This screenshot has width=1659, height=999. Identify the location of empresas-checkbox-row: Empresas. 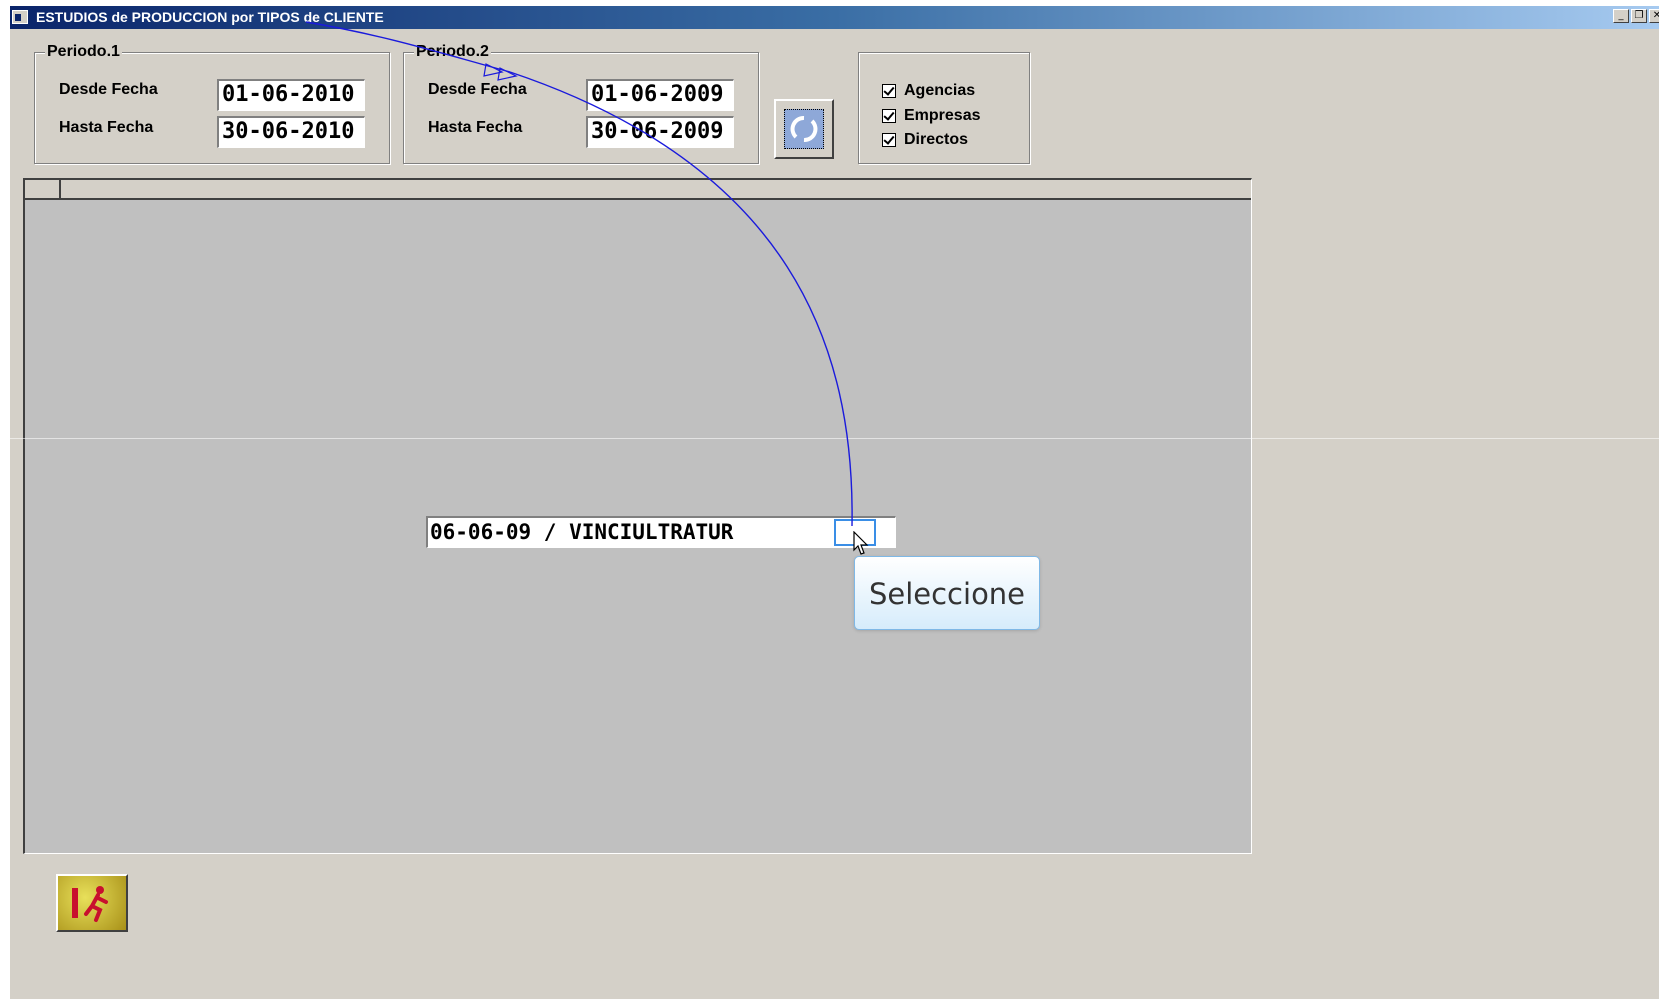
(931, 116).